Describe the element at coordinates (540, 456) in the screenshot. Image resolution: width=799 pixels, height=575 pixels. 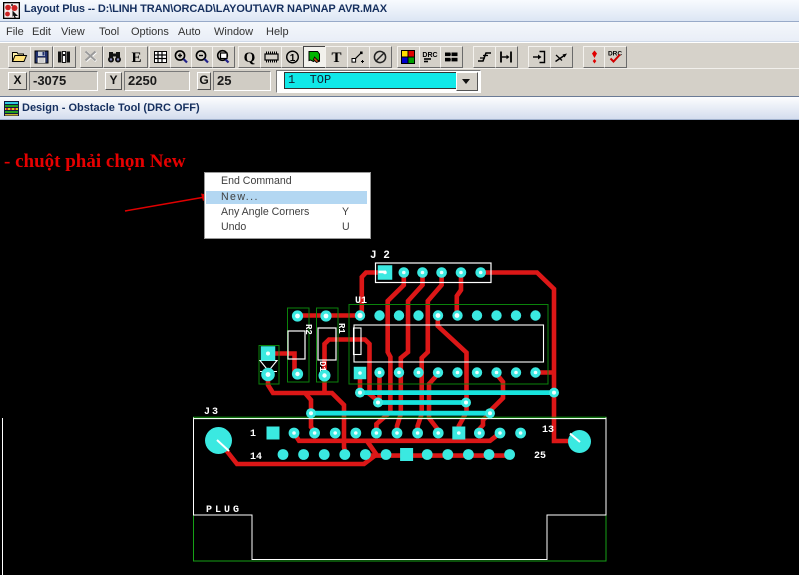
I see `svg-text: 25` at that location.